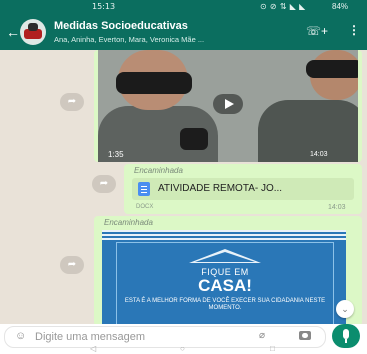  Describe the element at coordinates (93, 348) in the screenshot. I see `nav-back-icon: ◁` at that location.